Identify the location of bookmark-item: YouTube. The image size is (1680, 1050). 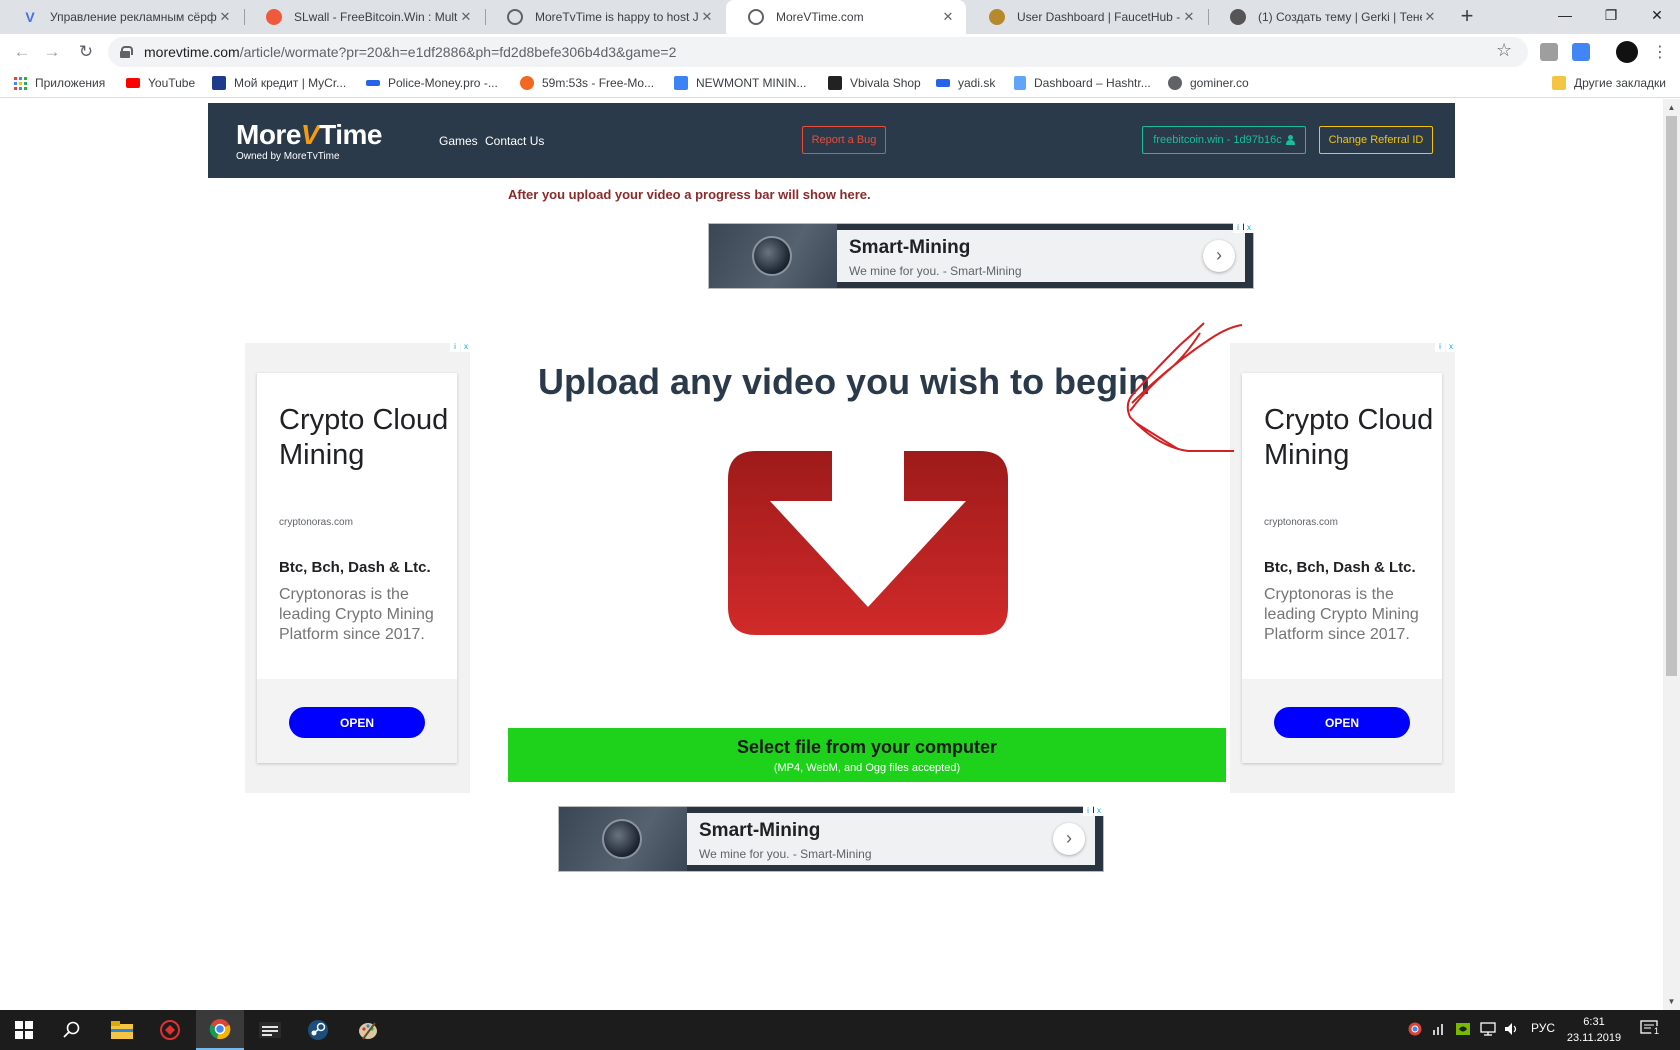
(160, 83).